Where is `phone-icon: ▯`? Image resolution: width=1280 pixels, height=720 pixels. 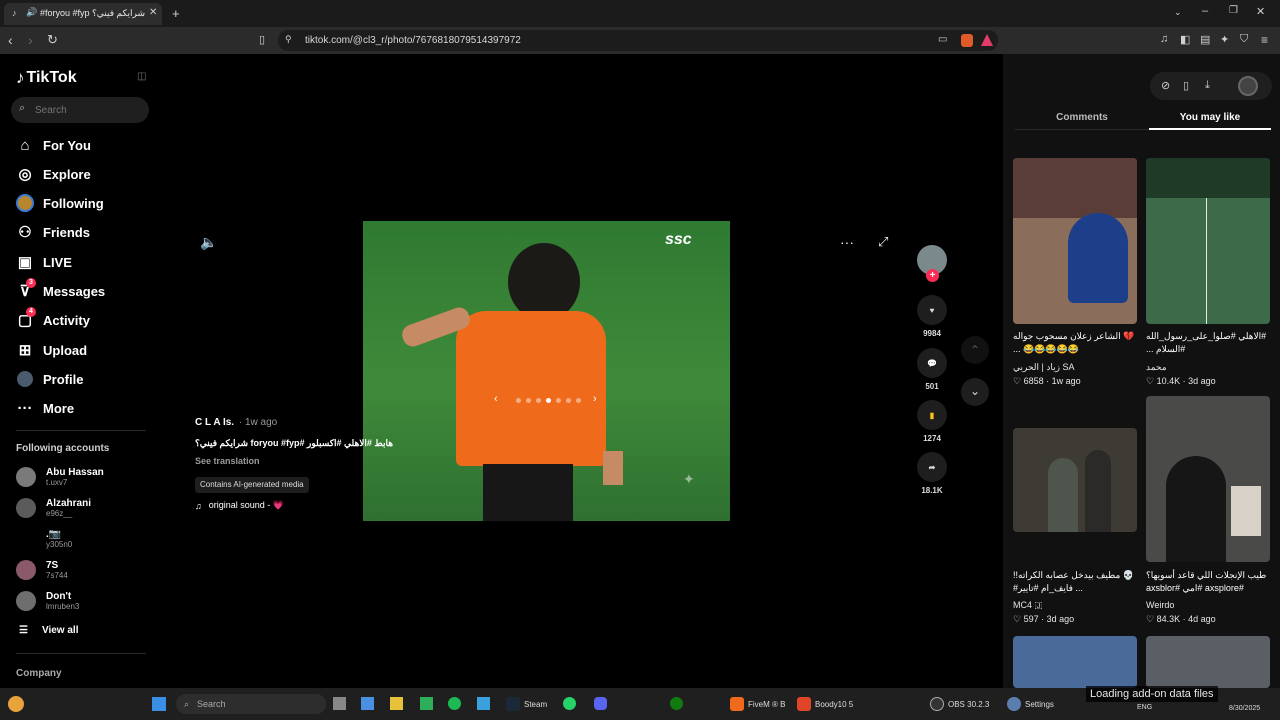 phone-icon: ▯ is located at coordinates (1186, 85).